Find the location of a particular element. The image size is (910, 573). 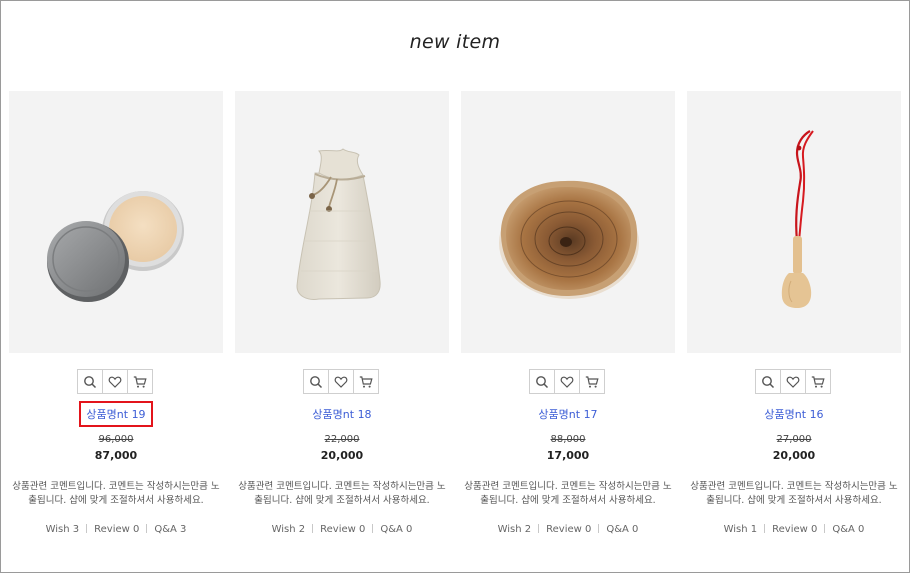

wish-count: Wish 3 is located at coordinates (63, 529).